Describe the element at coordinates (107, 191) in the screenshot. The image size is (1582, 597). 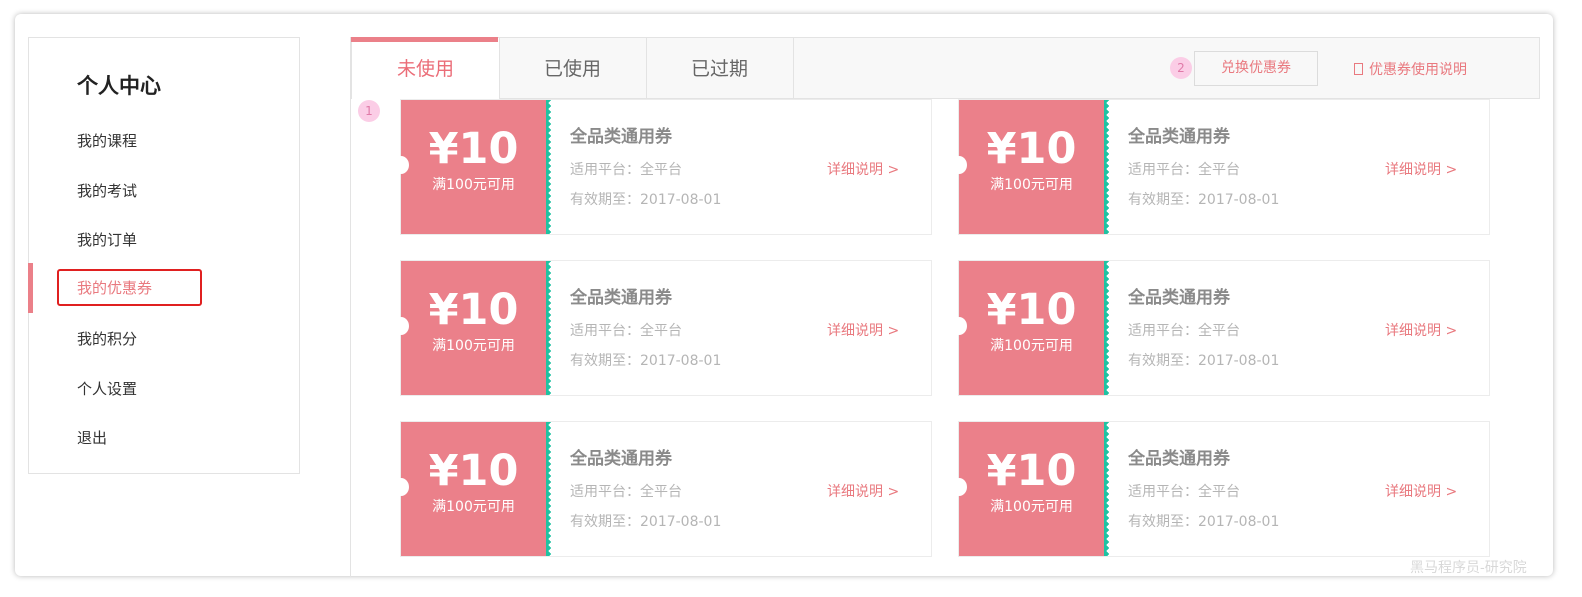
I see `sidebar-item-label: 我的考试` at that location.